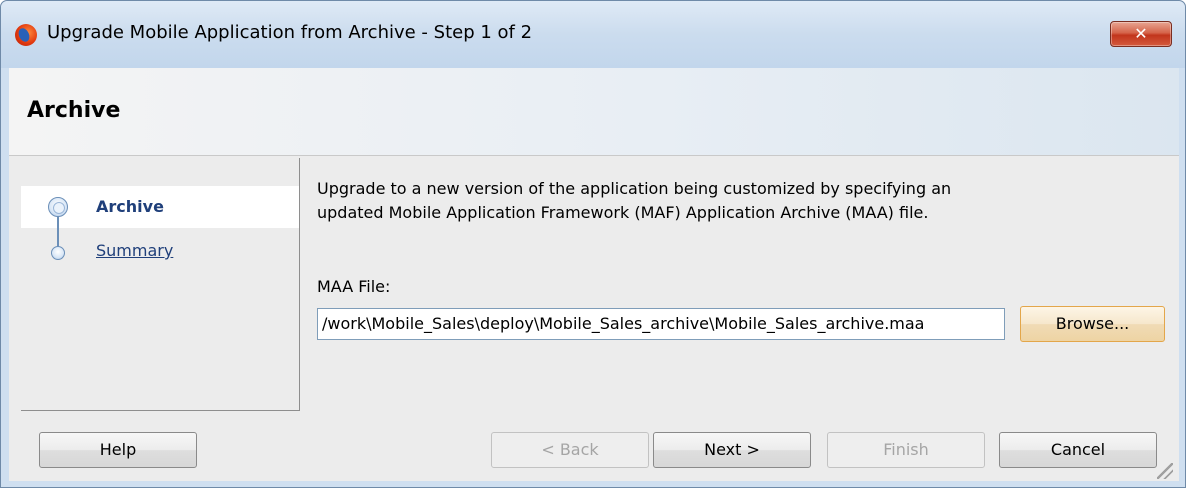  Describe the element at coordinates (1165, 471) in the screenshot. I see `resize-grip-icon` at that location.